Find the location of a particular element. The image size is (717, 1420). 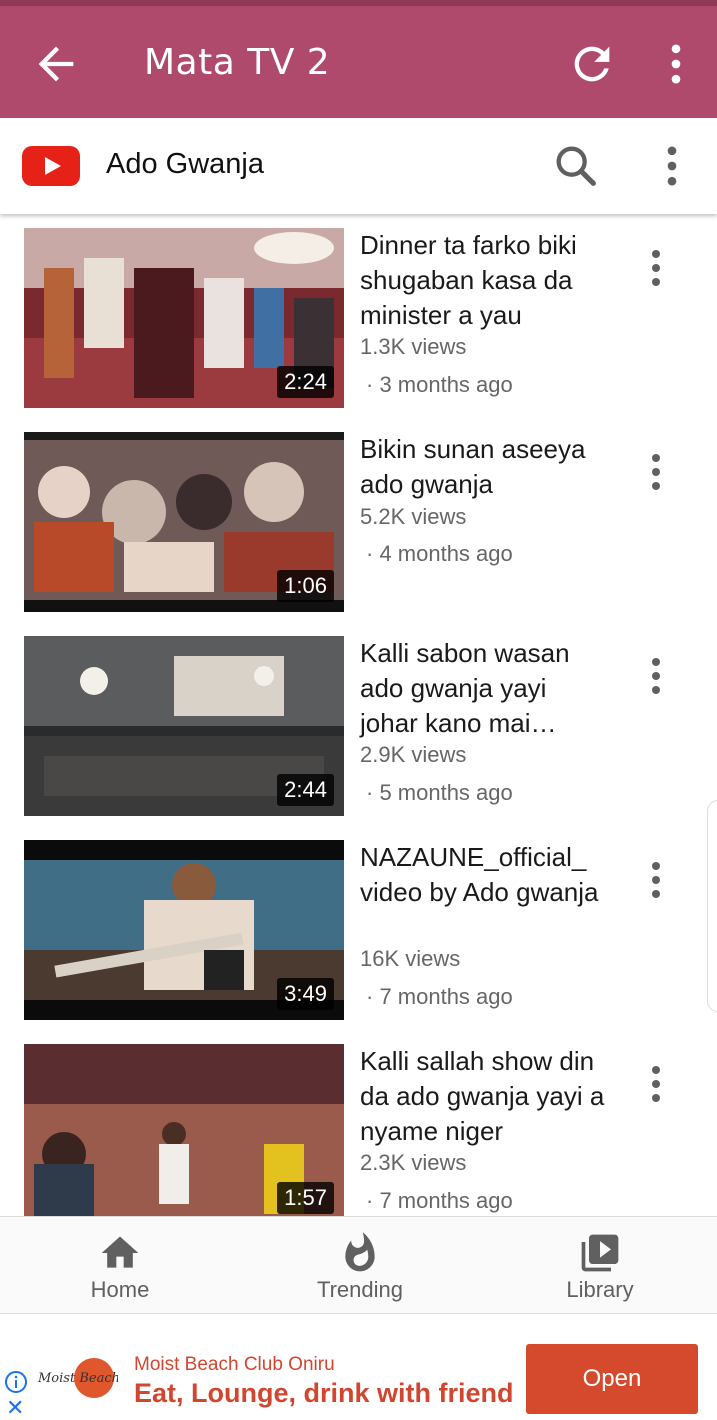

video-duration: 3:49 is located at coordinates (305, 994).